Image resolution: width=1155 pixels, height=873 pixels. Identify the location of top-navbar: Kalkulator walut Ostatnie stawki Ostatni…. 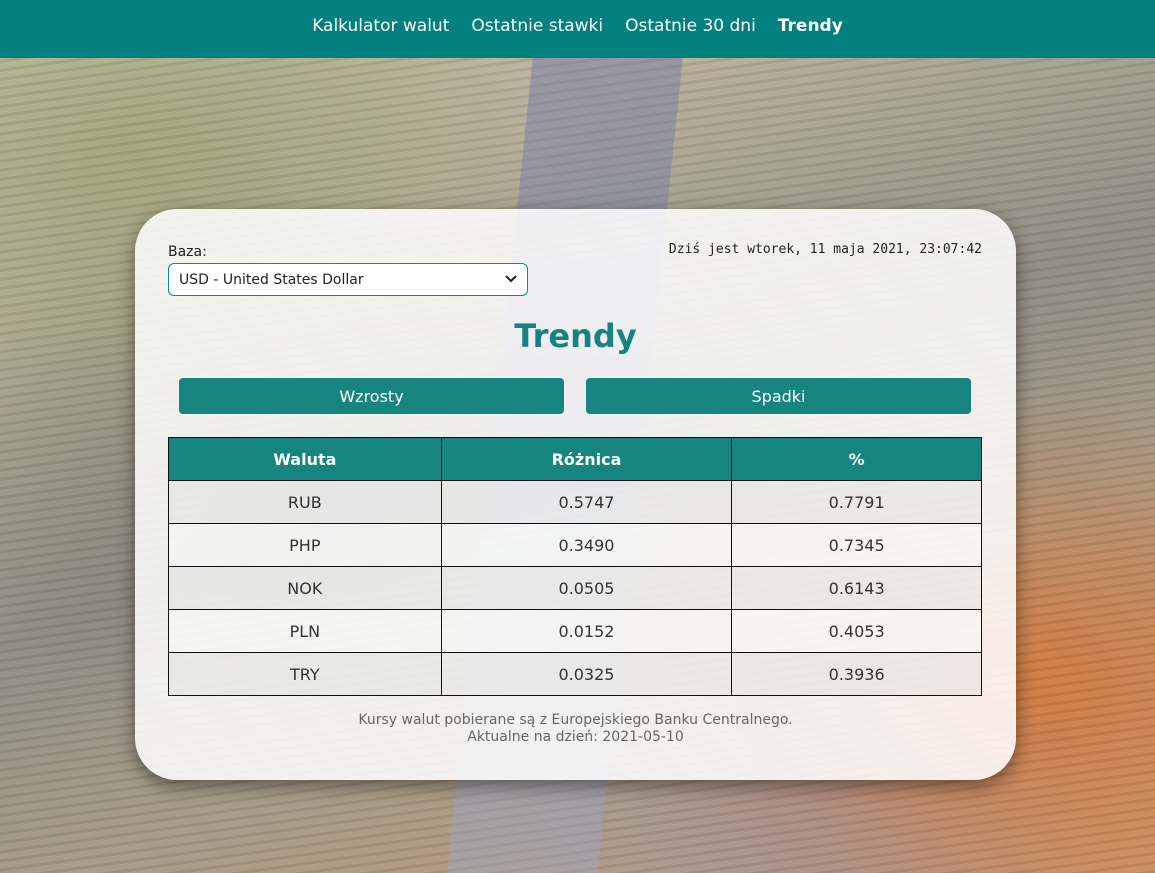
(577, 29).